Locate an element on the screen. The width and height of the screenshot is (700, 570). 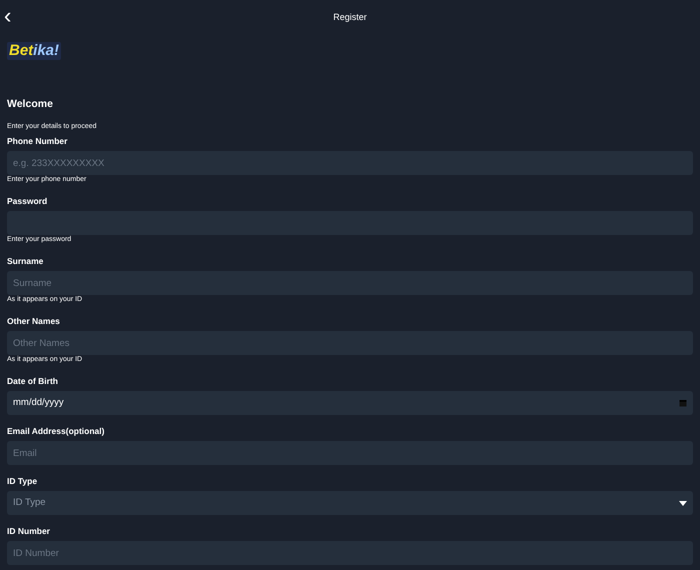
field-label: Email Address(optional) is located at coordinates (56, 431).